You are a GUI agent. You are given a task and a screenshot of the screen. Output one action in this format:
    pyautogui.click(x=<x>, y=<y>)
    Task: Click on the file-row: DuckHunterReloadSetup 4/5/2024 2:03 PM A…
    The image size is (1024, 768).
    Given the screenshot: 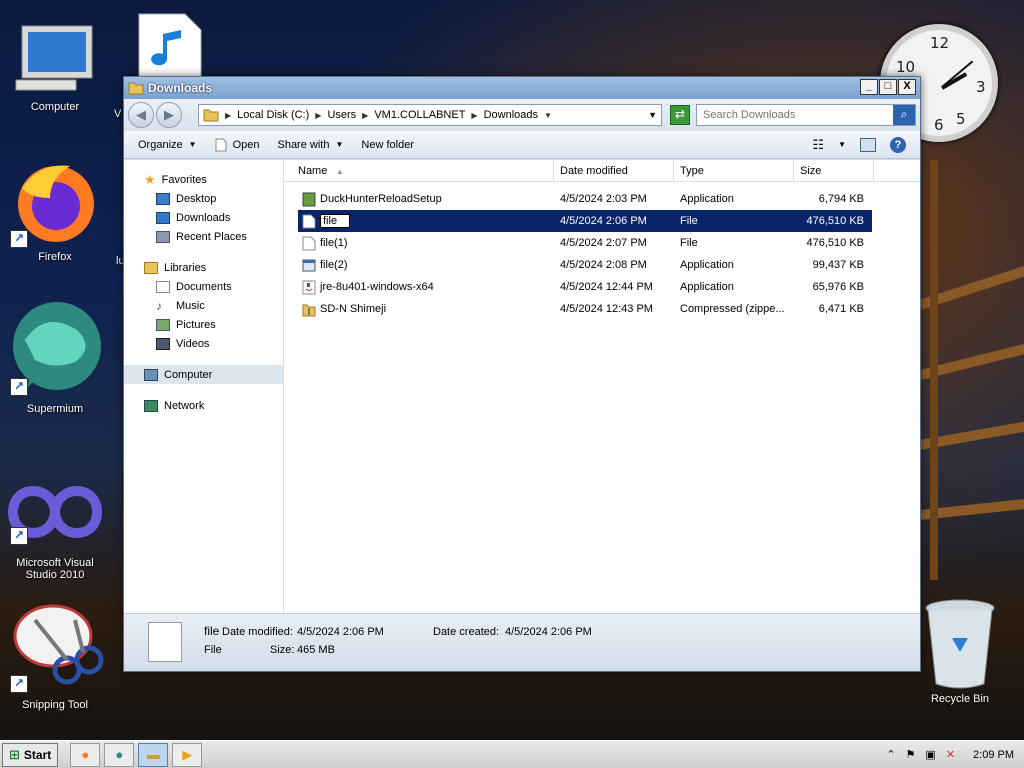 What is the action you would take?
    pyautogui.click(x=585, y=199)
    